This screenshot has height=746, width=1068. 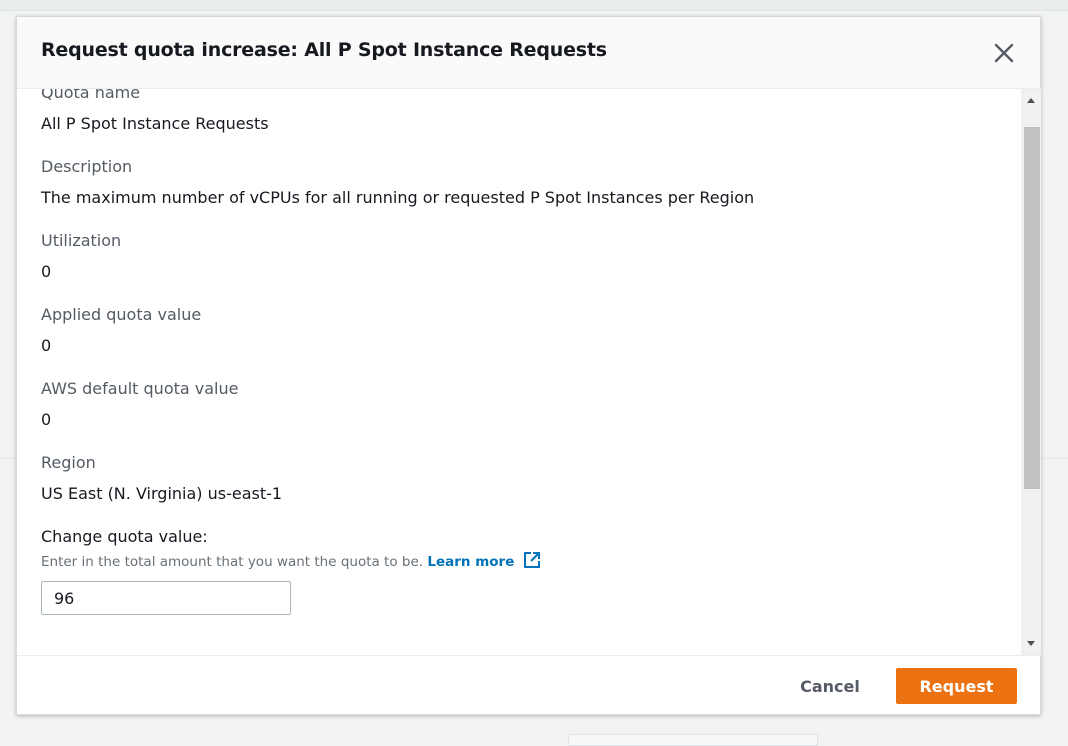 I want to click on field-label: Region, so click(x=68, y=462).